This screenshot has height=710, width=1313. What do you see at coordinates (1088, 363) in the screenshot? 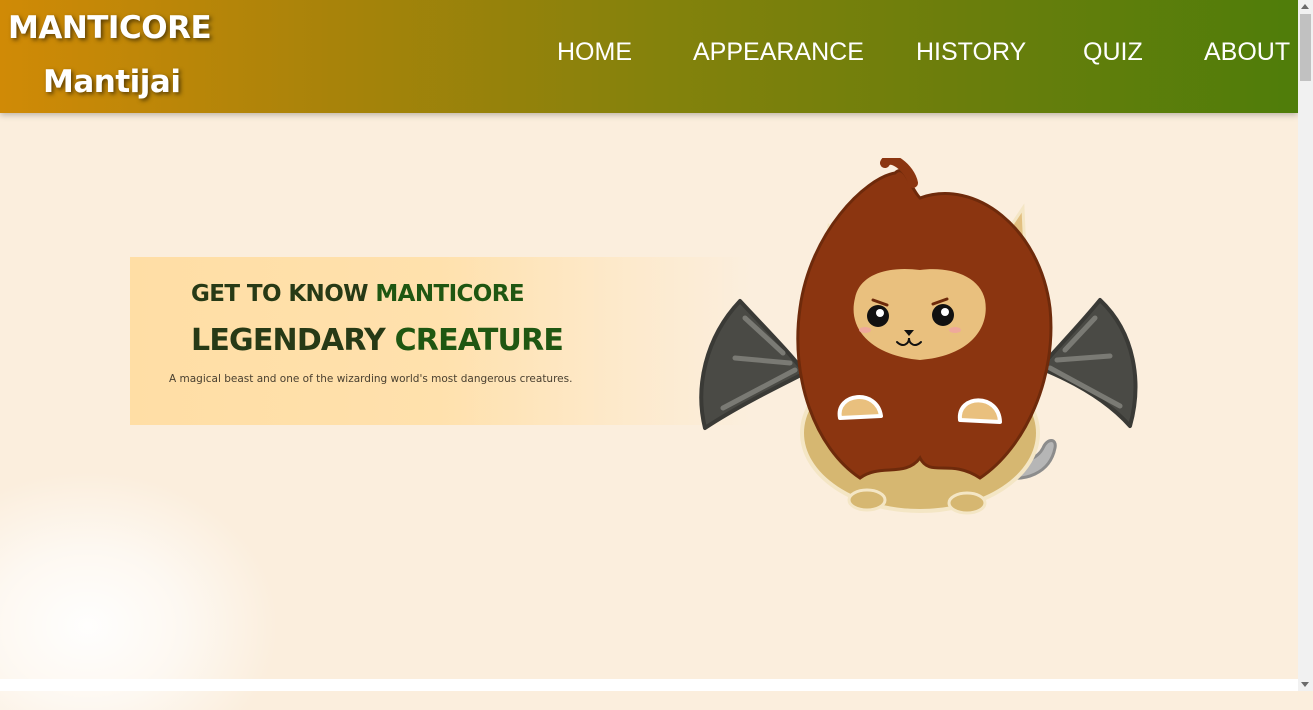
I see `right-wing-icon` at bounding box center [1088, 363].